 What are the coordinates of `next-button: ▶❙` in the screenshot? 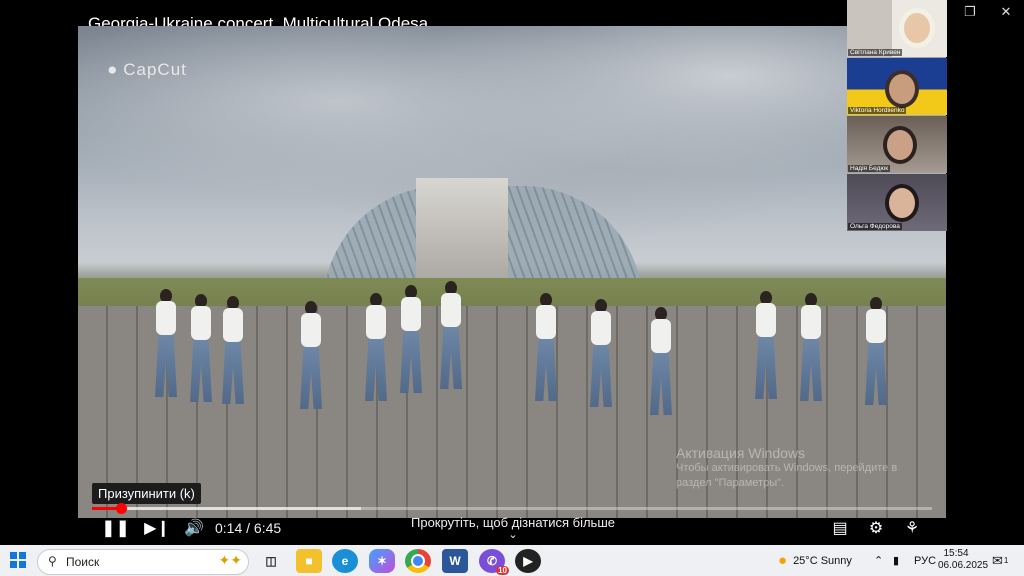 It's located at (157, 528).